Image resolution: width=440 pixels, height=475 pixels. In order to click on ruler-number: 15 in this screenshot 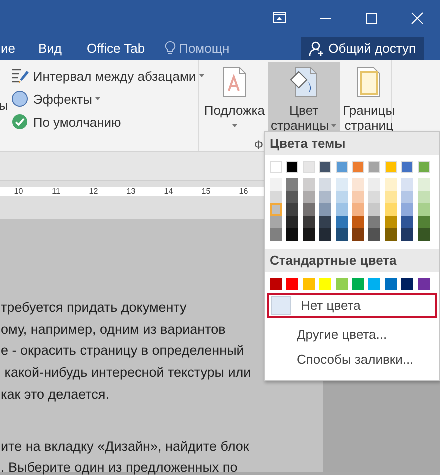, I will do `click(206, 191)`.